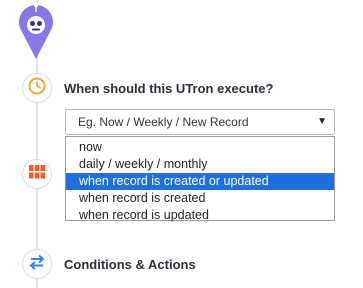 This screenshot has width=363, height=288. What do you see at coordinates (200, 198) in the screenshot?
I see `trigger-option-created: when record is created` at bounding box center [200, 198].